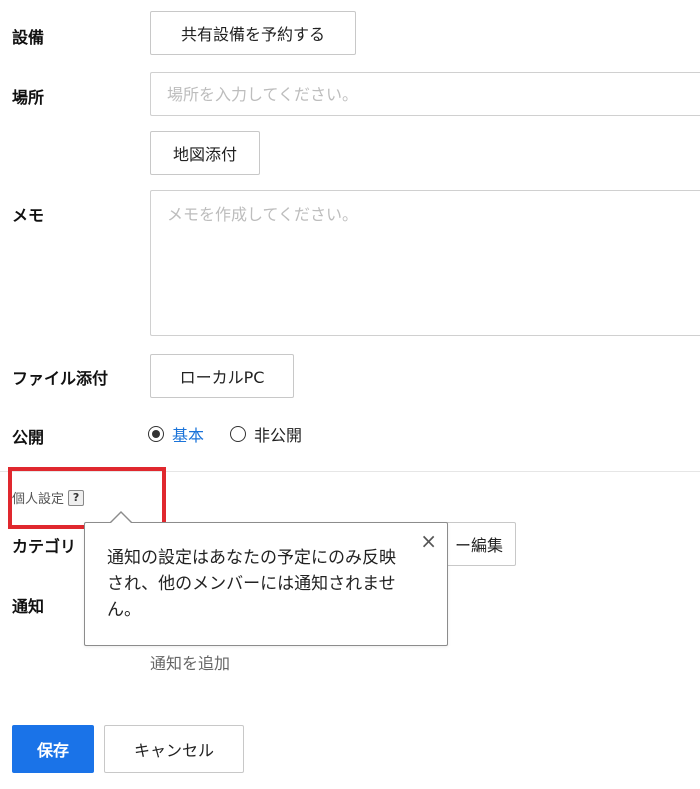 This screenshot has height=789, width=700. I want to click on visibility-radio-group: 基本 非公開, so click(238, 434).